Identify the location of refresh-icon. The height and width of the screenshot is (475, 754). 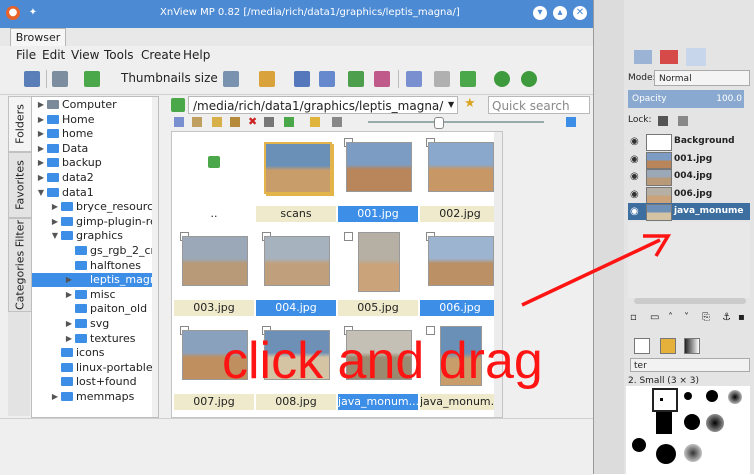
(502, 79).